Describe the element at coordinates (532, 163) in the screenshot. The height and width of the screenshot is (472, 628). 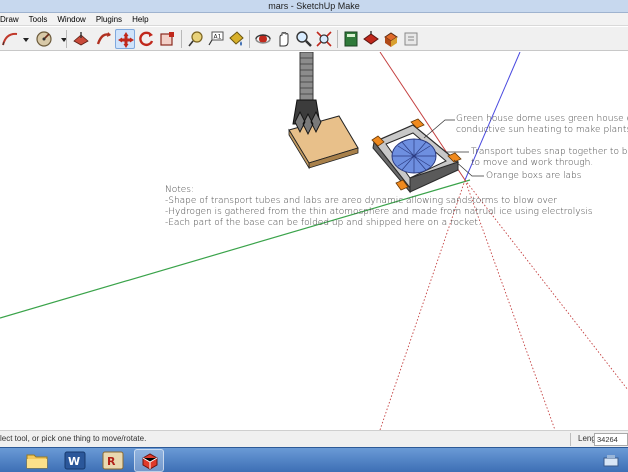
I see `tubes-annotation-line: to move and work through.` at that location.